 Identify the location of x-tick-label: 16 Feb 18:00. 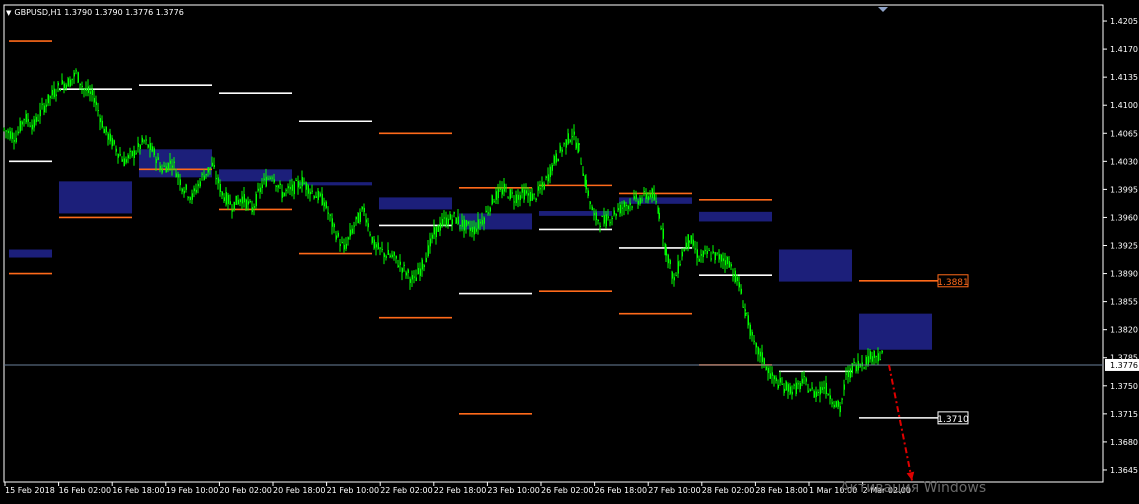
(138, 490).